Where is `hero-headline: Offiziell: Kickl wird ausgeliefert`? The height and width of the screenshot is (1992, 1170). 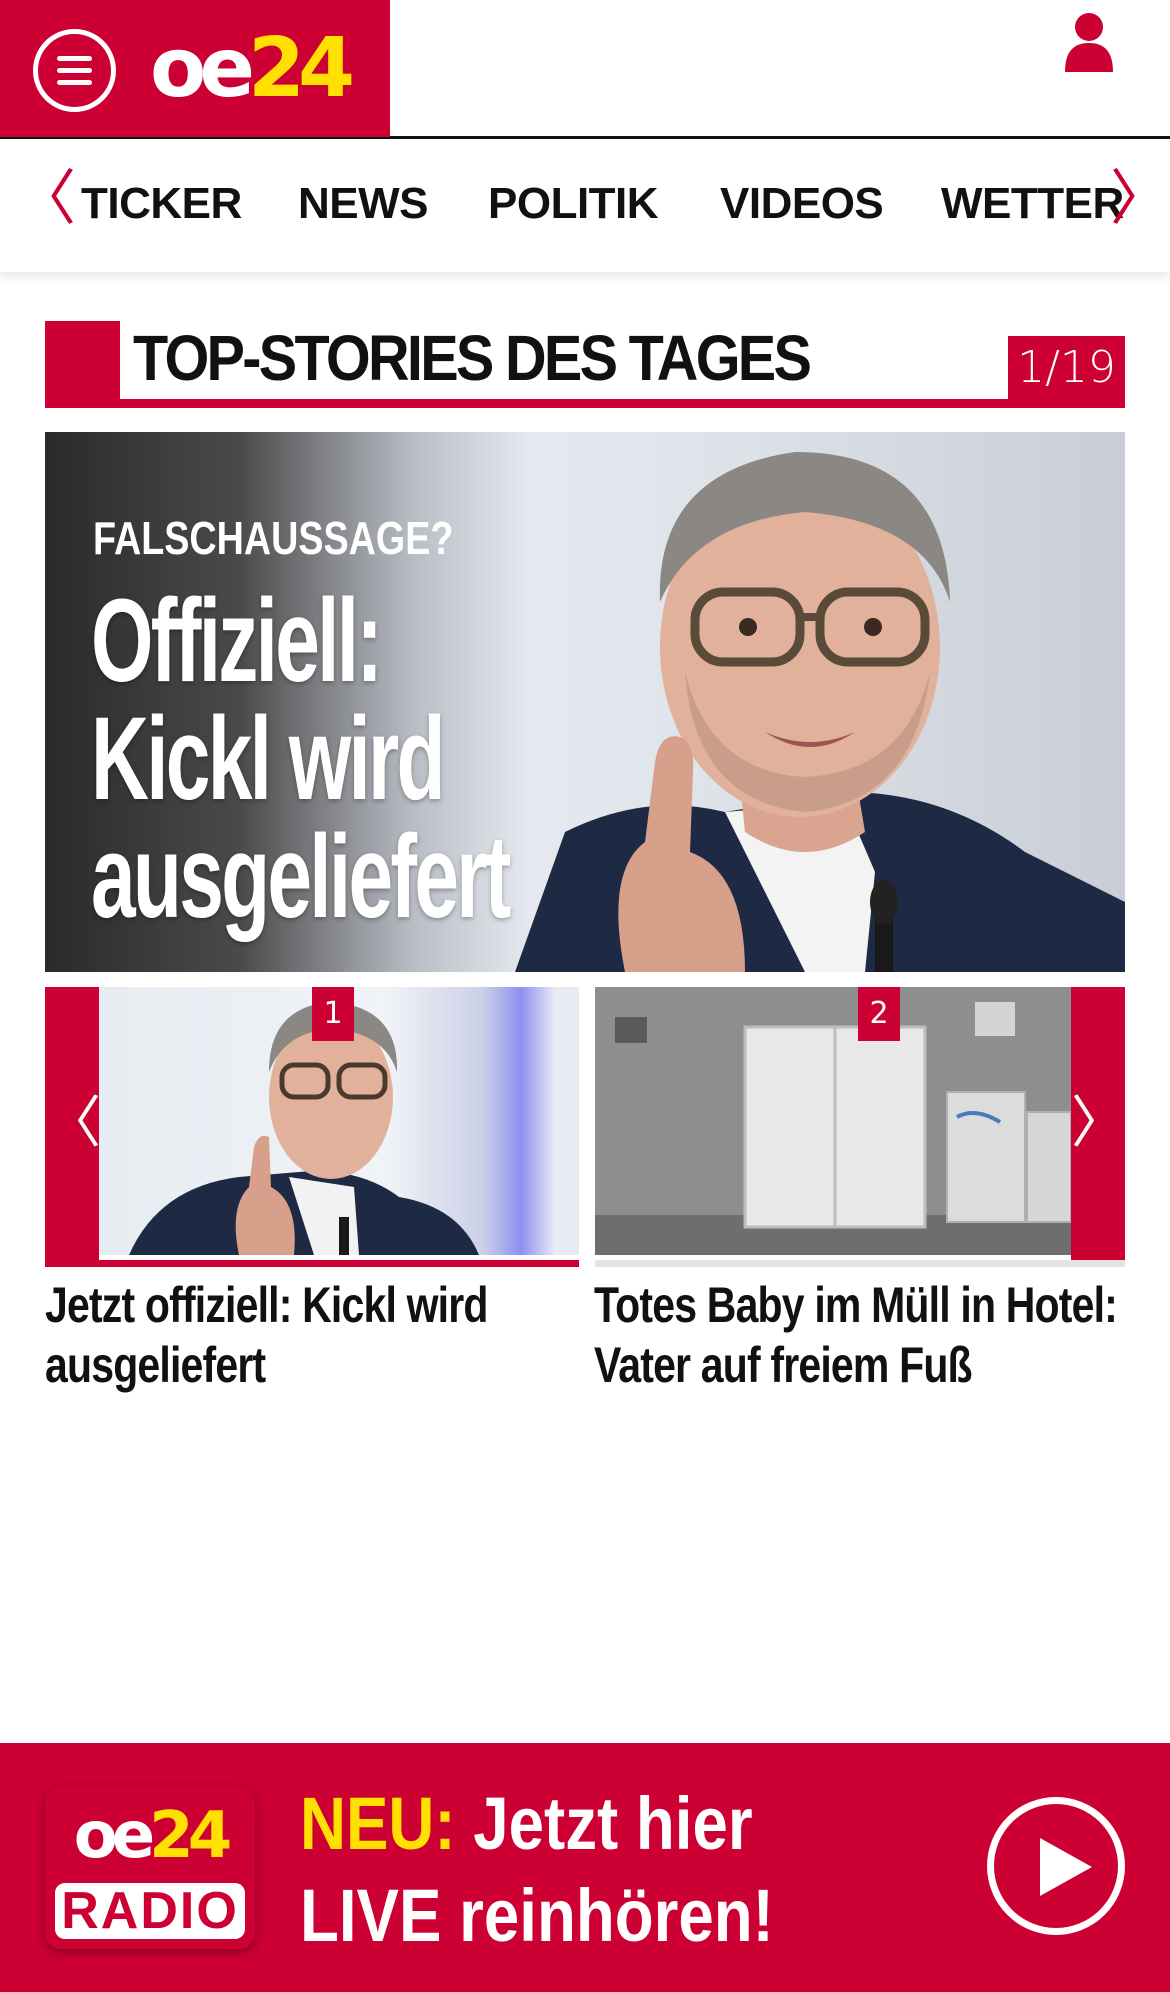
hero-headline: Offiziell: Kickl wird ausgeliefert is located at coordinates (301, 759).